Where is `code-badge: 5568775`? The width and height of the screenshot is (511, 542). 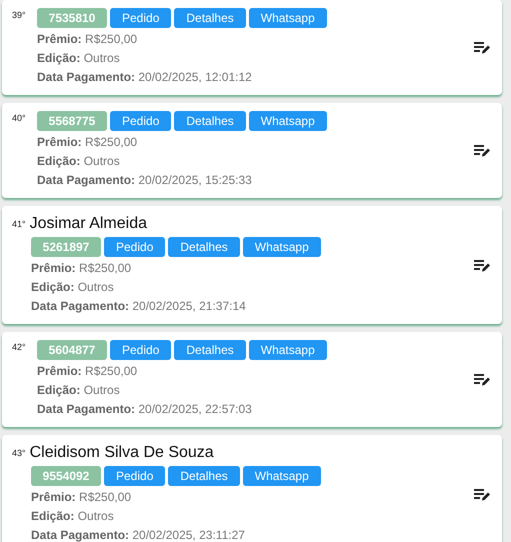
code-badge: 5568775 is located at coordinates (72, 121).